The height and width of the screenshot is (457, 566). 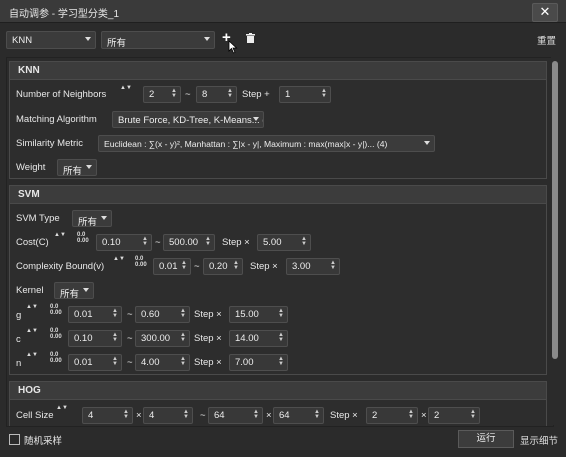 What do you see at coordinates (454, 415) in the screenshot?
I see `cell-step-h-input: 2 ▲ ▼` at bounding box center [454, 415].